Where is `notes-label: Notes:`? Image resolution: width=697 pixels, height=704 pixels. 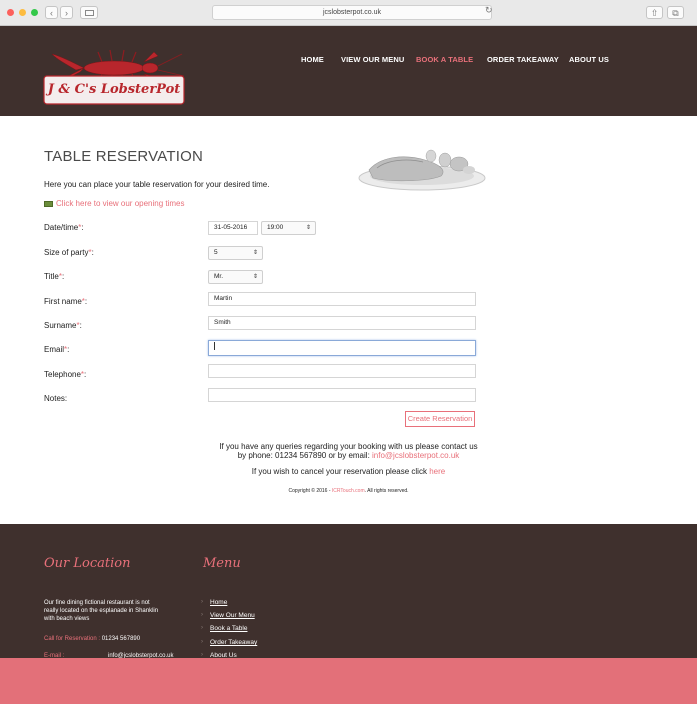
notes-label: Notes: is located at coordinates (56, 398).